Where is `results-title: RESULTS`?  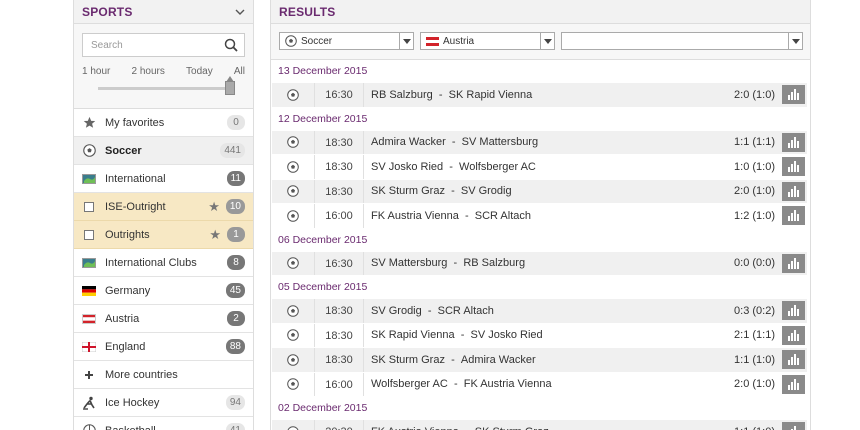
results-title: RESULTS is located at coordinates (307, 11).